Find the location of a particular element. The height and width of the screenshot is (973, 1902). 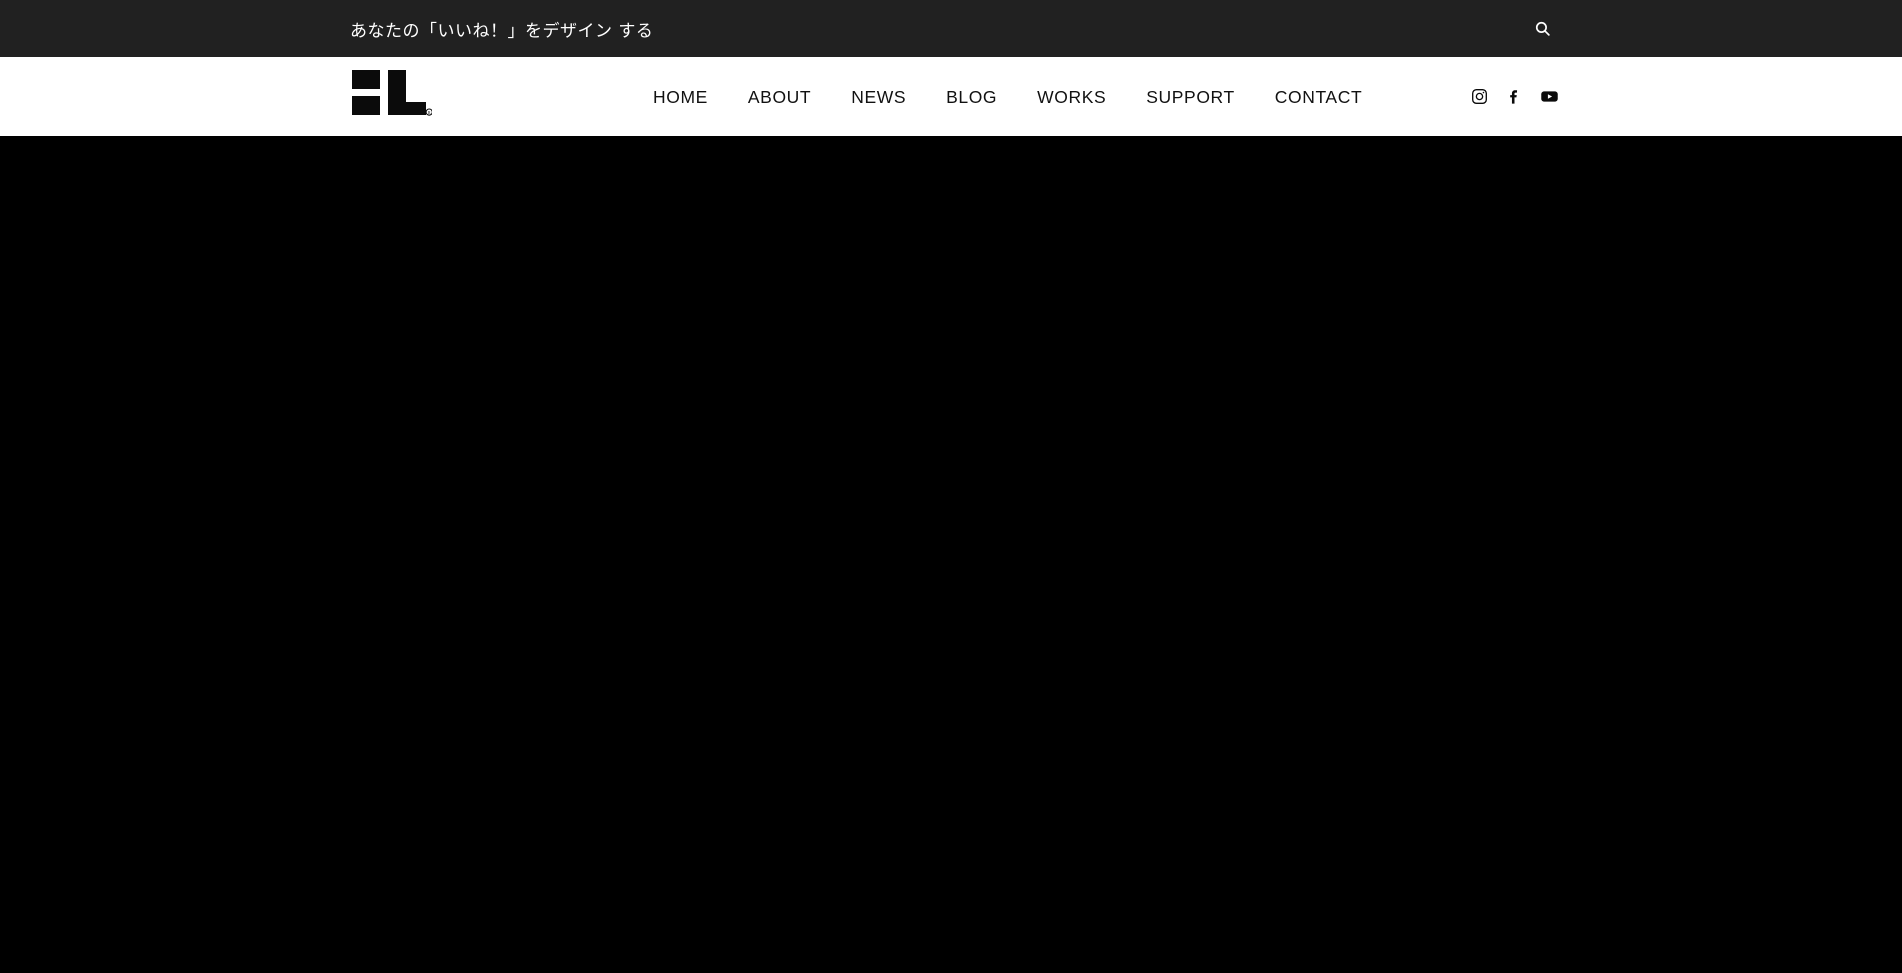

nav-item-home: HOME is located at coordinates (690, 97).